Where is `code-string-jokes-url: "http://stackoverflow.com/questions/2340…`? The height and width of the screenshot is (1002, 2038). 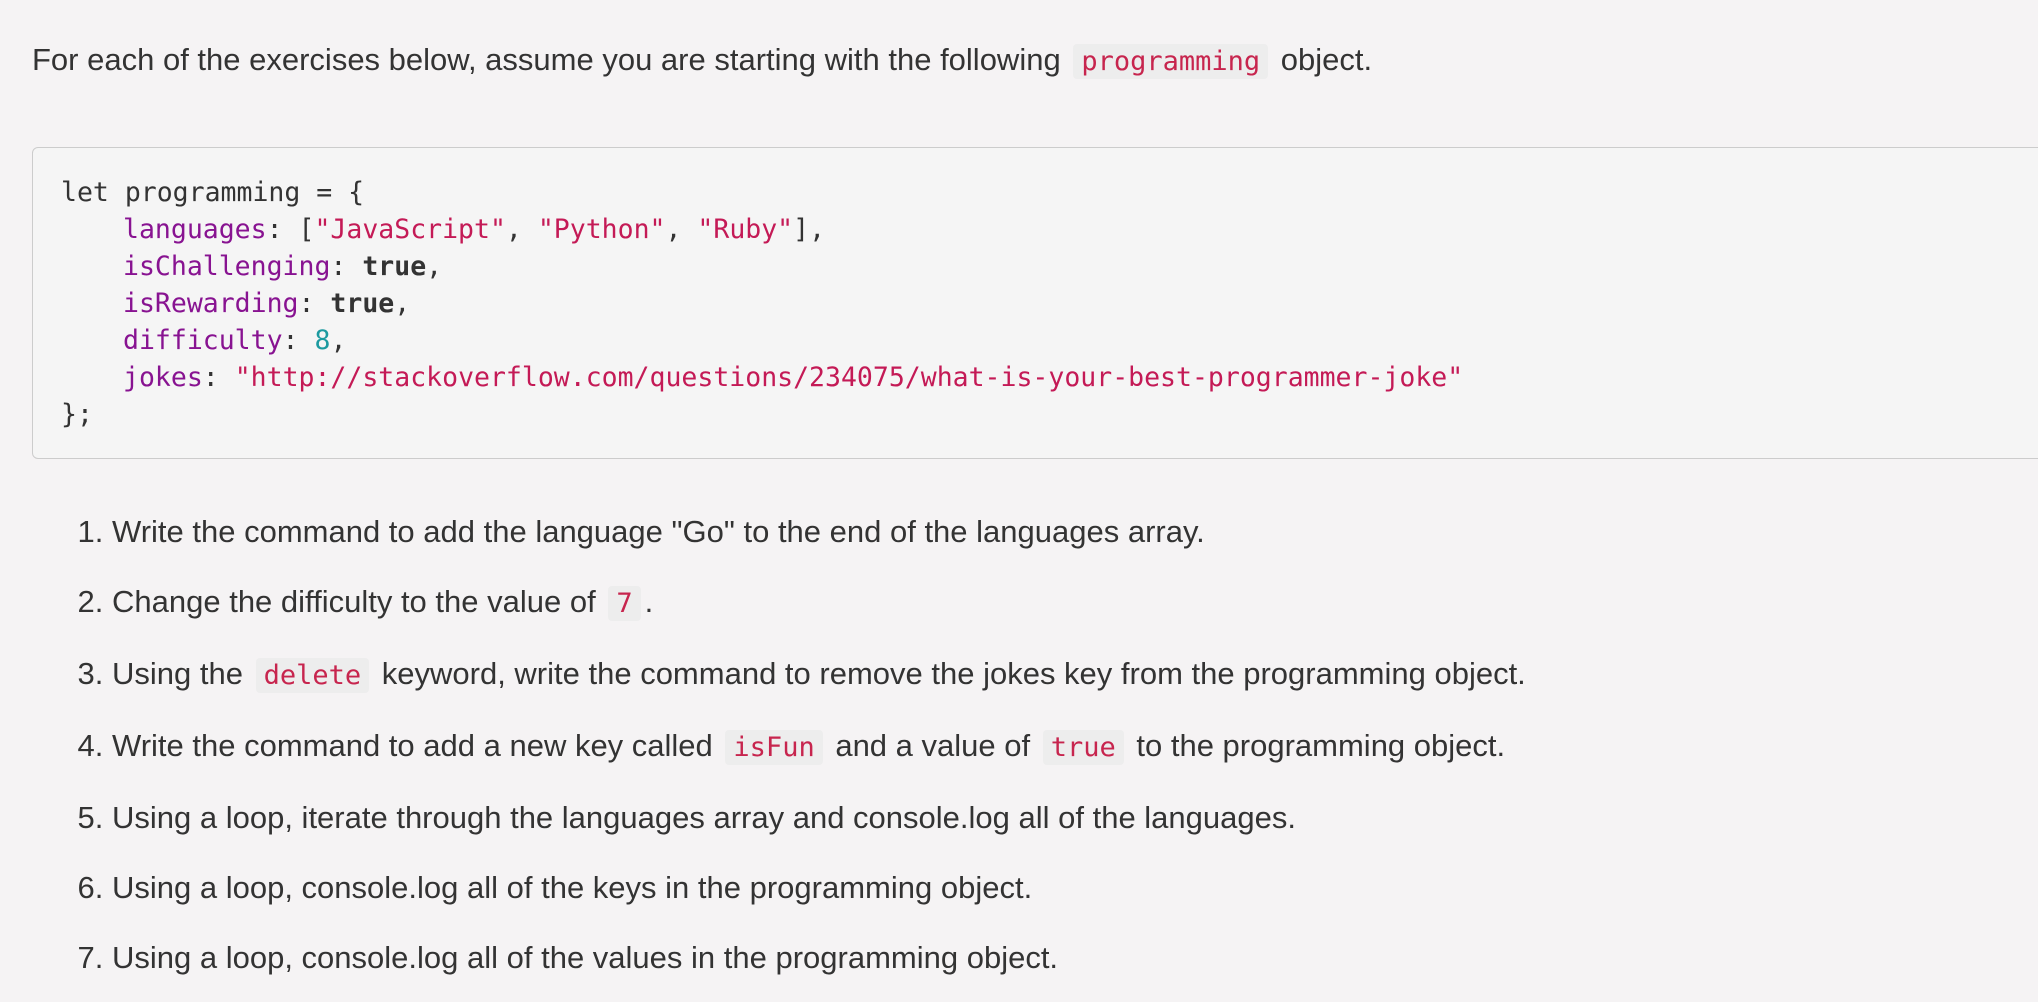 code-string-jokes-url: "http://stackoverflow.com/questions/2340… is located at coordinates (849, 377).